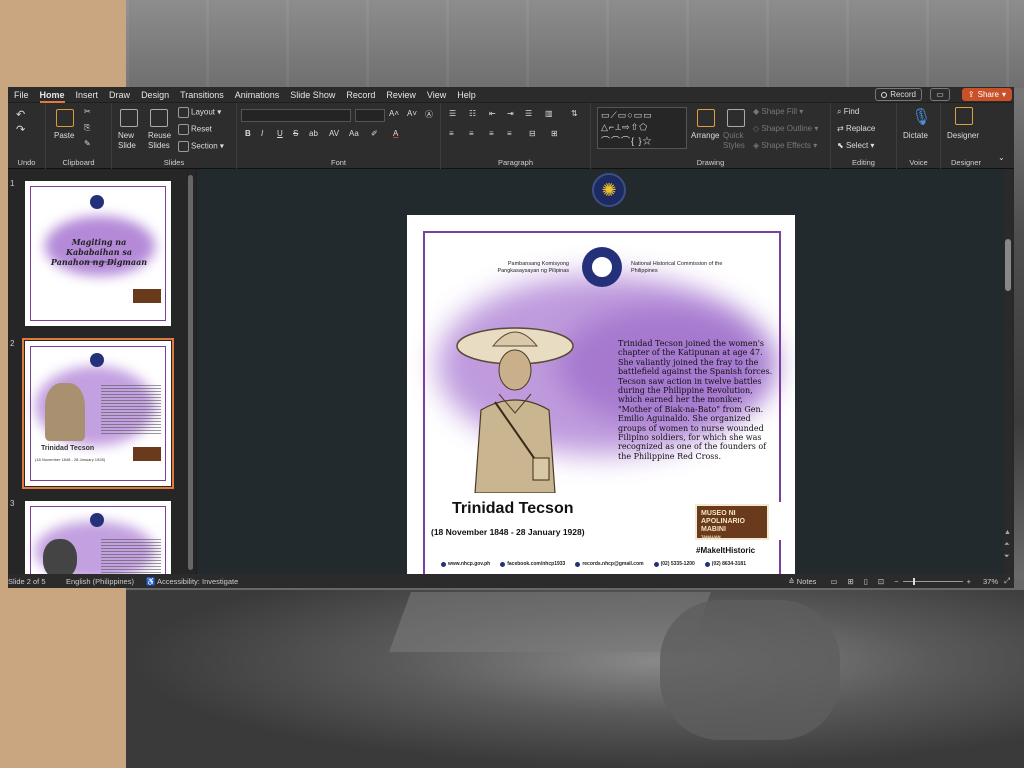  What do you see at coordinates (20, 129) in the screenshot?
I see `redo-icon: ↷` at bounding box center [20, 129].